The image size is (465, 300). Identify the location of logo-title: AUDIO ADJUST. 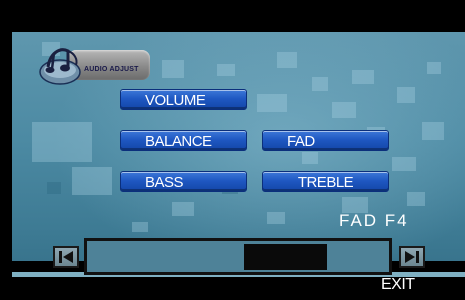
(111, 69).